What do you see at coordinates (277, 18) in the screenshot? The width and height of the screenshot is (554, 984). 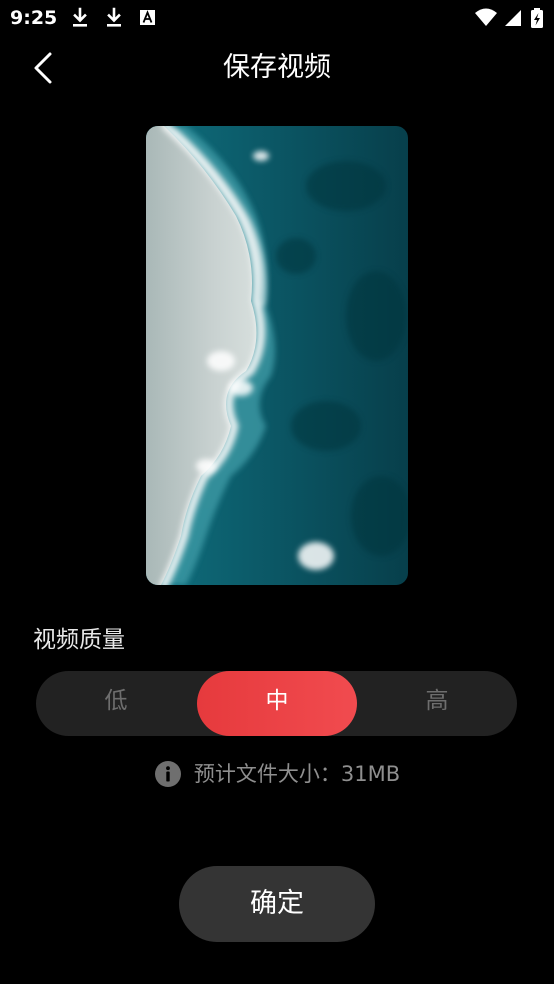 I see `status-bar: 9:25` at bounding box center [277, 18].